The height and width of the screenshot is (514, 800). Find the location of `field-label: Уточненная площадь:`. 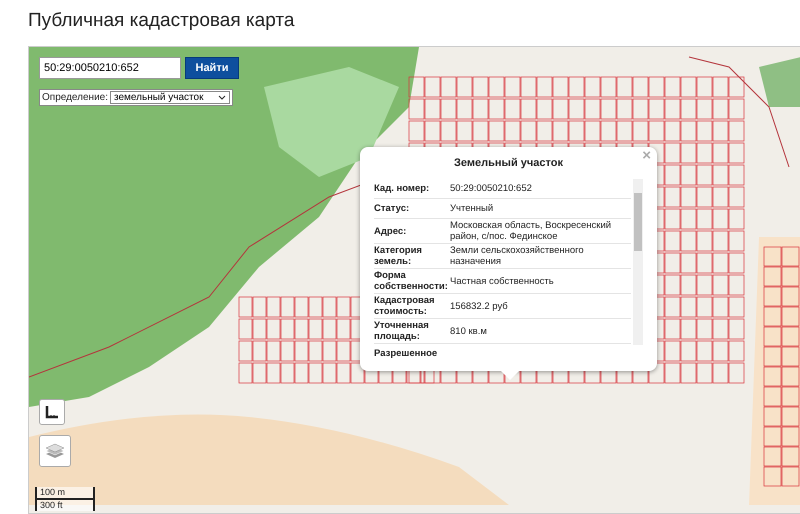

field-label: Уточненная площадь: is located at coordinates (402, 331).